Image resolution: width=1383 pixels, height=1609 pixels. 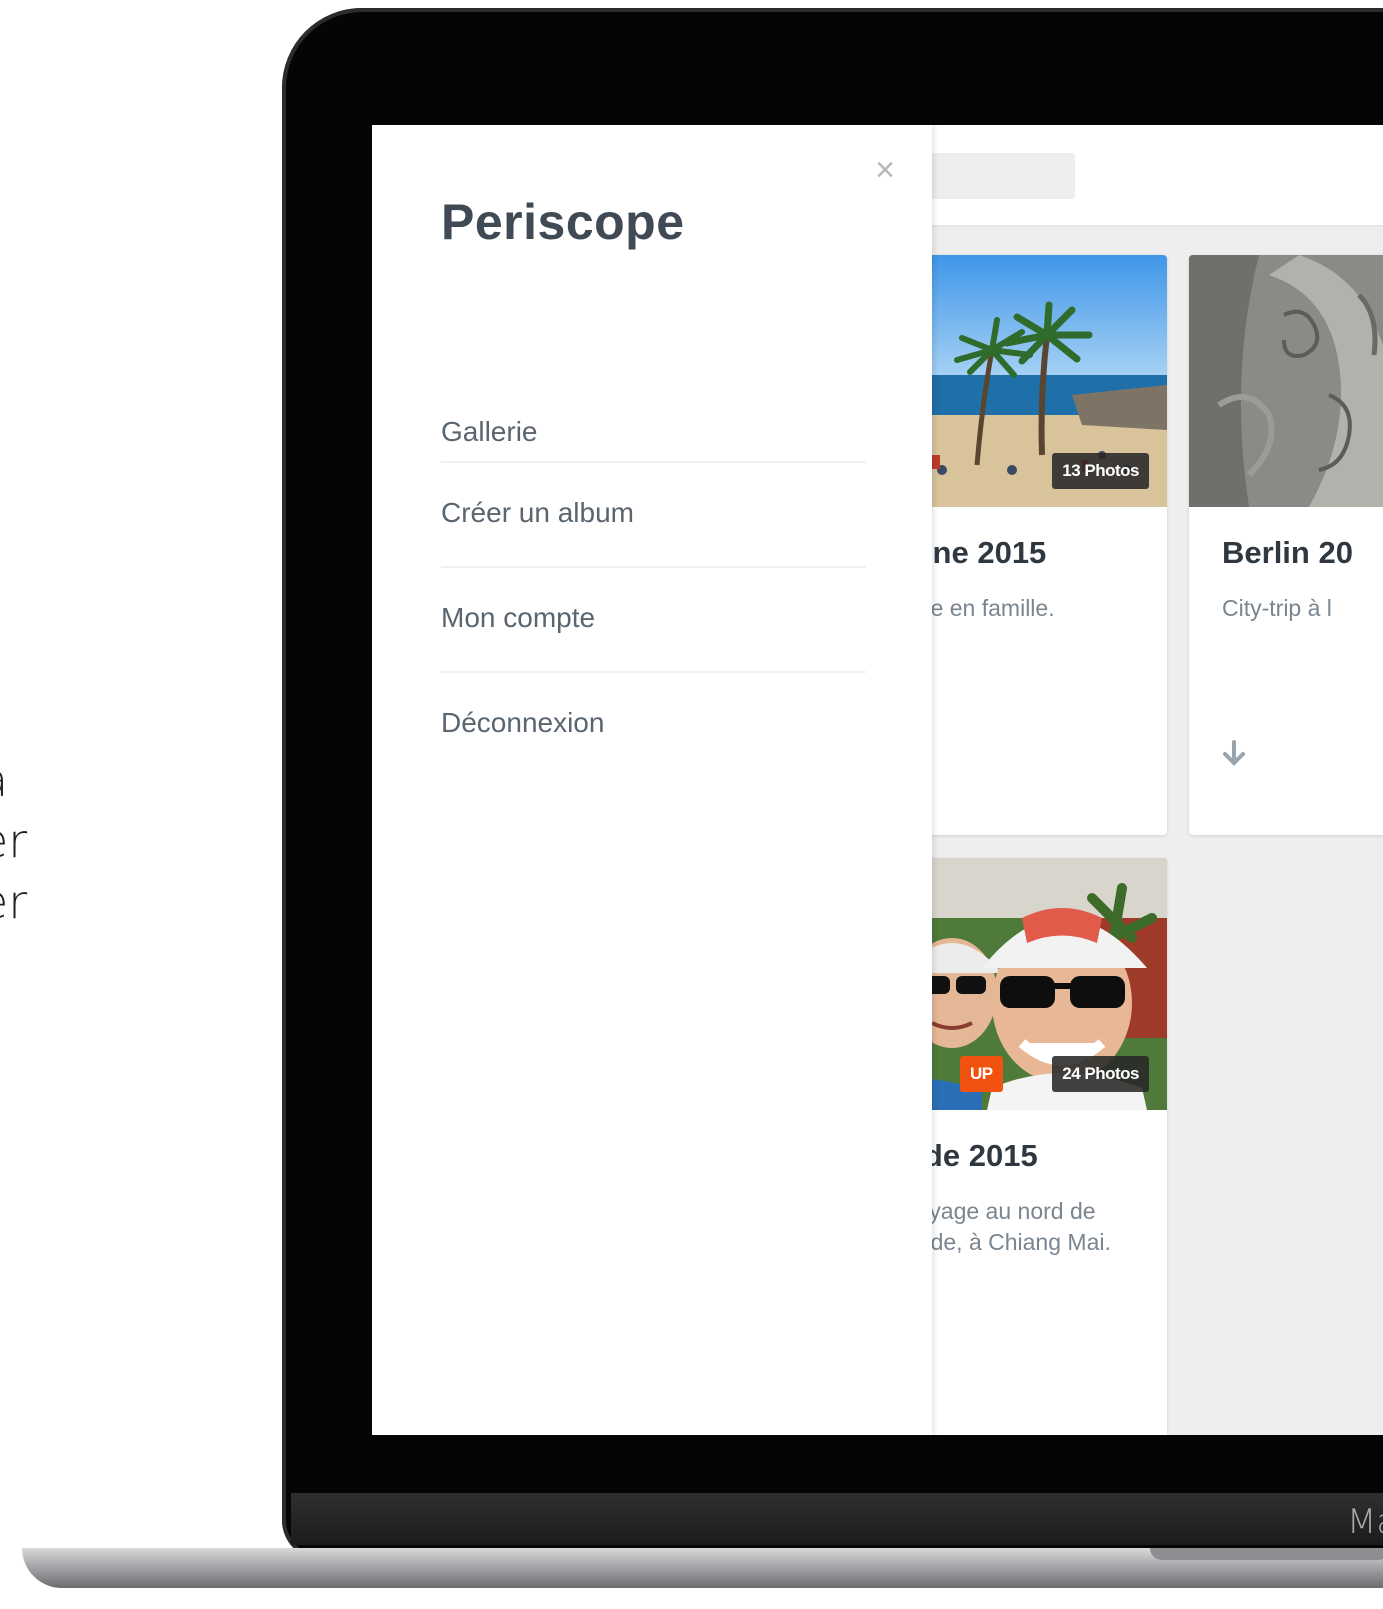 I want to click on side-text-line-2: er, so click(x=14, y=841).